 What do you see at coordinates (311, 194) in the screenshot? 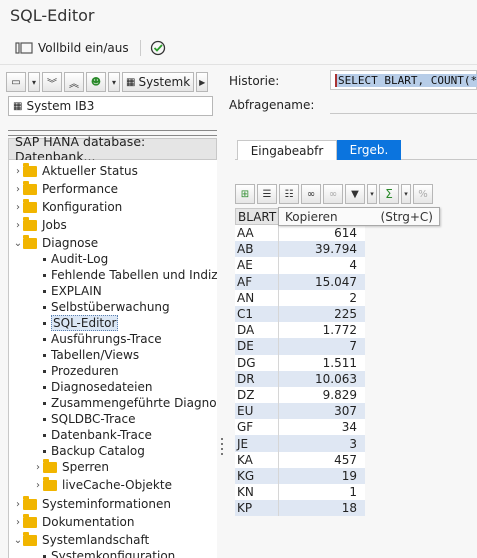
I see `find-button: ∞` at bounding box center [311, 194].